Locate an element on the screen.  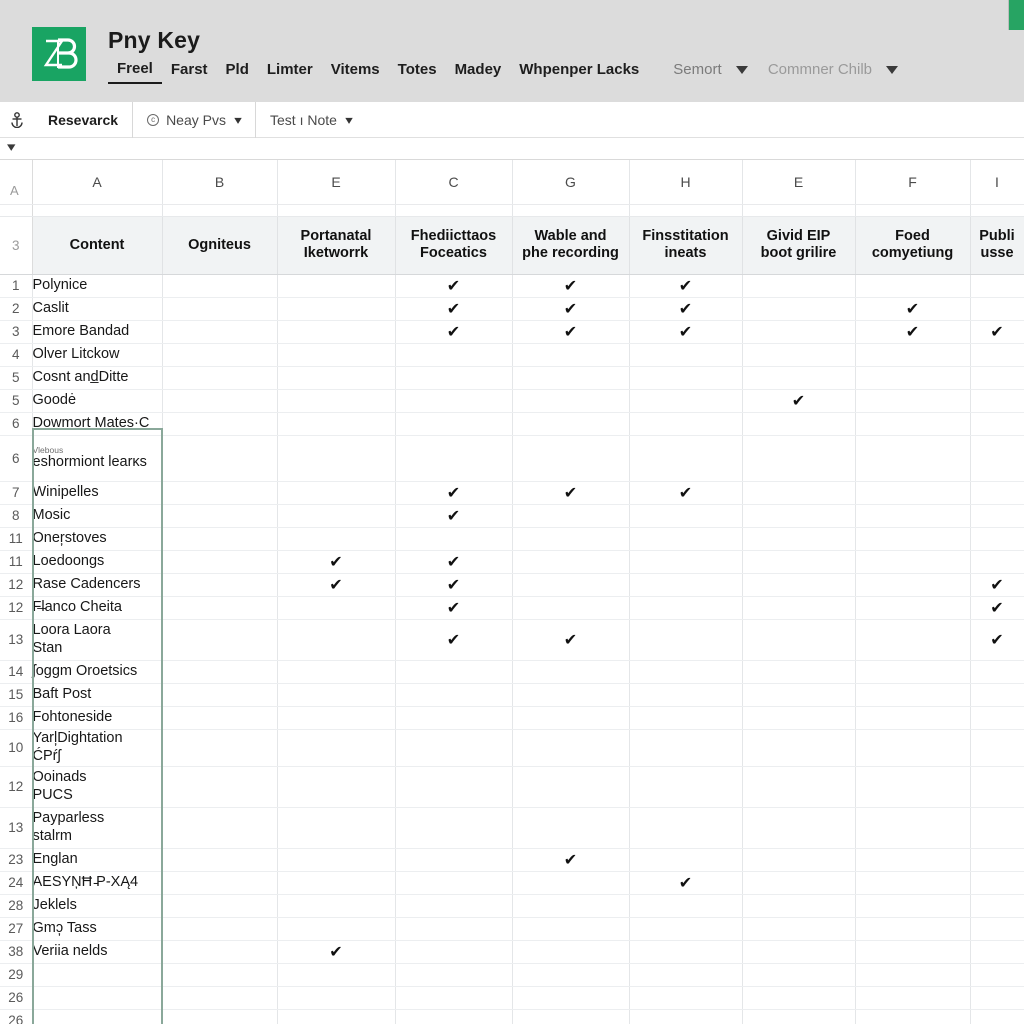
row-label-cell: Fohtoneside is located at coordinates (97, 718).